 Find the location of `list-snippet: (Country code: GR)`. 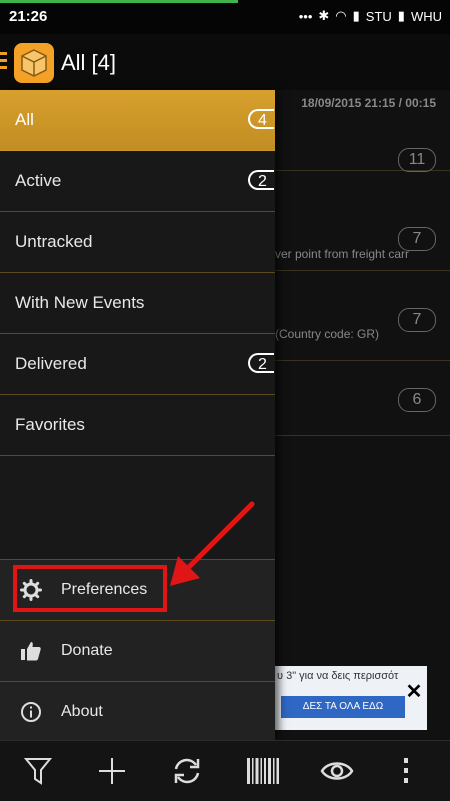

list-snippet: (Country code: GR) is located at coordinates (327, 334).